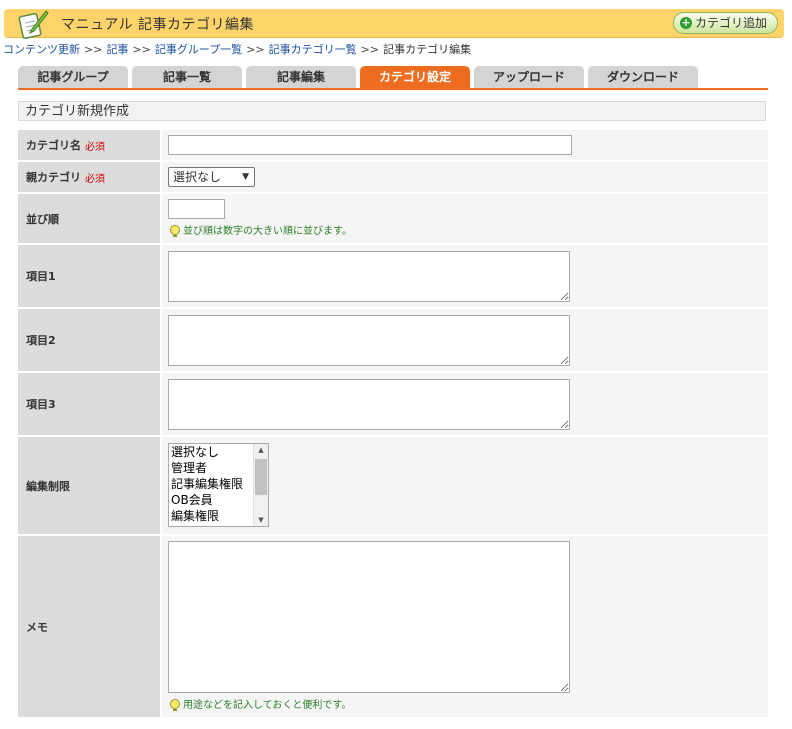  I want to click on scrollbar-thumb, so click(261, 477).